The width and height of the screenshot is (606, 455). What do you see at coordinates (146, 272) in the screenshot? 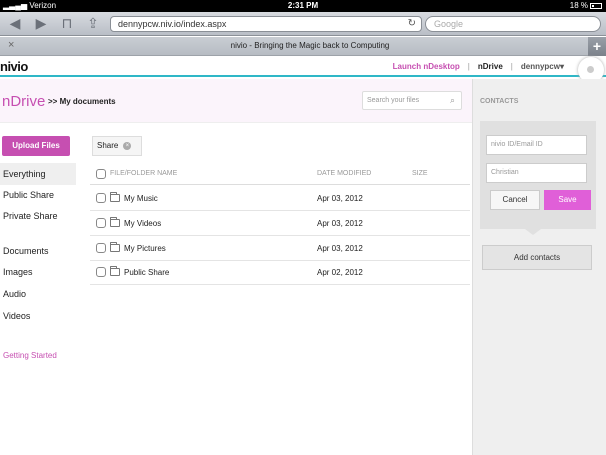
I see `file-name: Public Share` at bounding box center [146, 272].